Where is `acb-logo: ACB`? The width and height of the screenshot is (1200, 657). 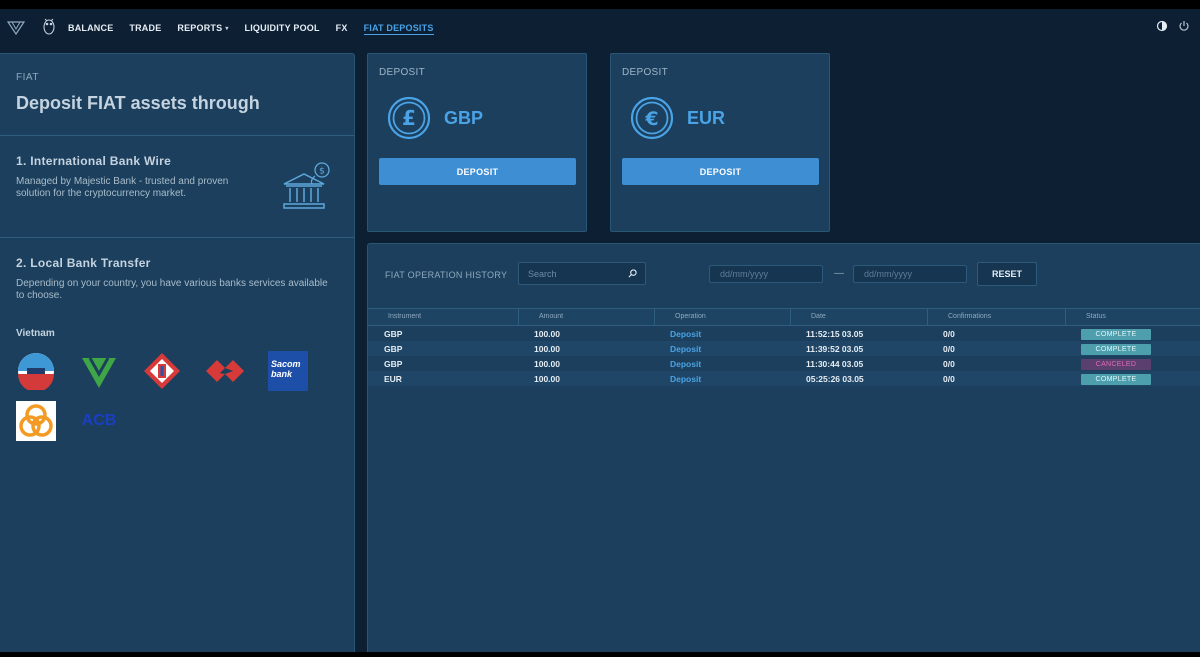 acb-logo: ACB is located at coordinates (99, 421).